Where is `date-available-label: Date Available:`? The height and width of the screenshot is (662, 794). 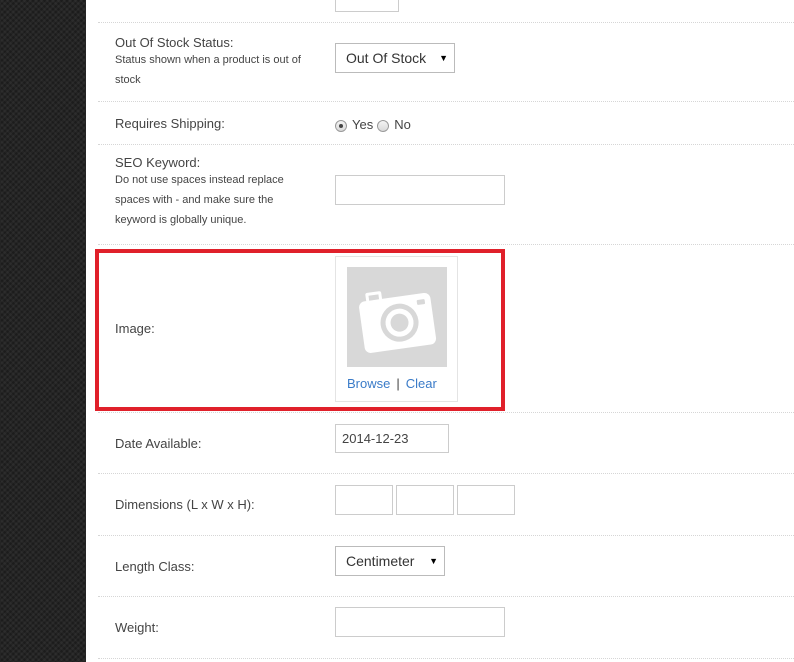
date-available-label: Date Available: is located at coordinates (158, 443).